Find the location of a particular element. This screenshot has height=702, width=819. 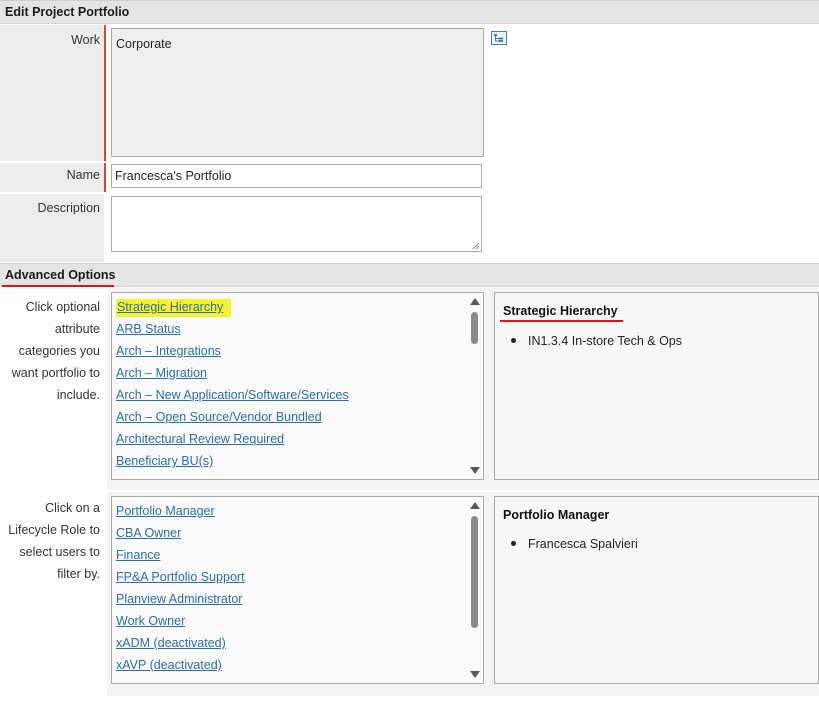

instruction-line: Click optional is located at coordinates (62, 307).